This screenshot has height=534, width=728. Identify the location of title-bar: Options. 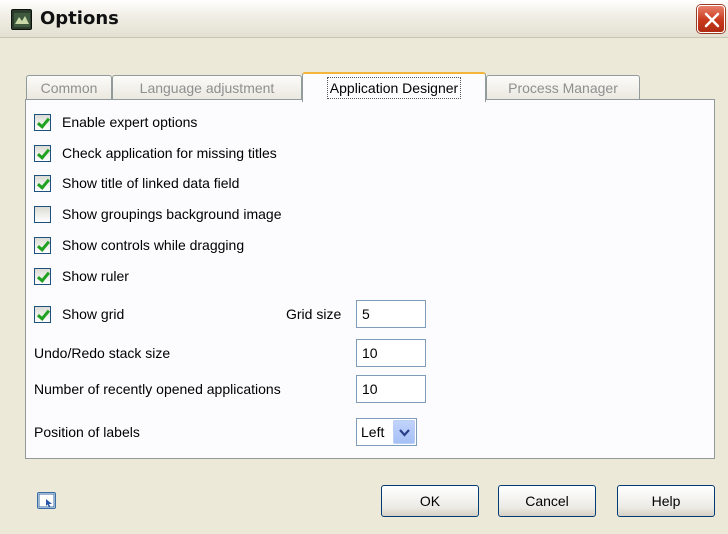
(364, 19).